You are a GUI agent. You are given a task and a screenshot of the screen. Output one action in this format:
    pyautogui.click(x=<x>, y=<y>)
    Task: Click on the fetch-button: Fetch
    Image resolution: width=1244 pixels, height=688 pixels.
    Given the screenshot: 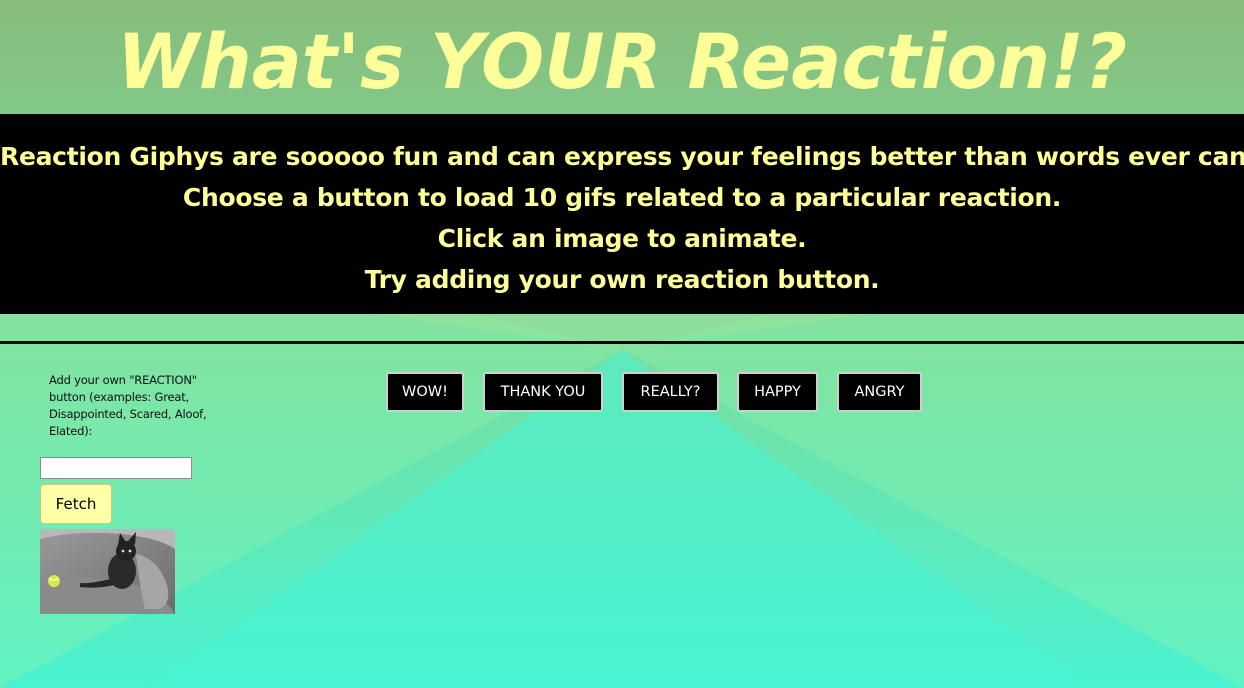 What is the action you would take?
    pyautogui.click(x=76, y=504)
    